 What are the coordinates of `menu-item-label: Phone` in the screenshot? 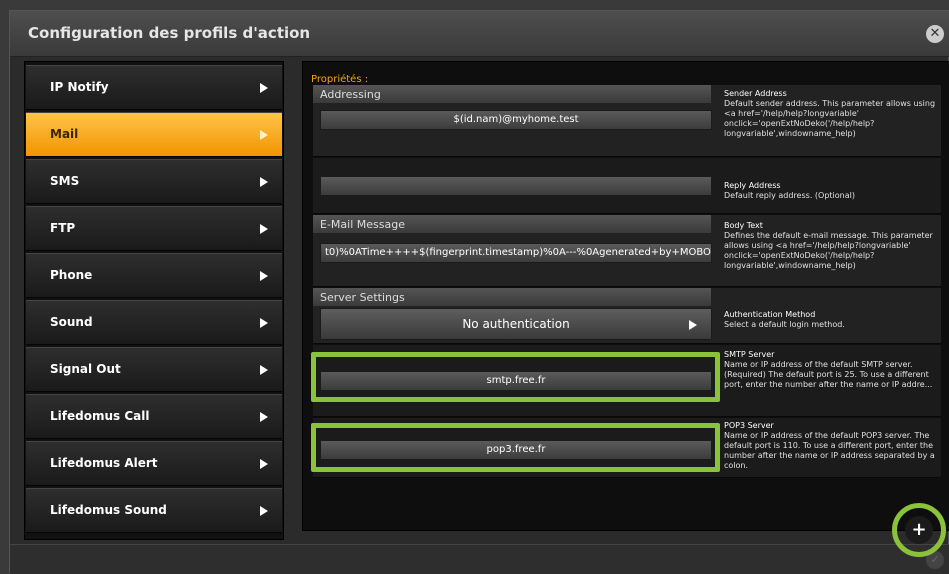 It's located at (71, 275).